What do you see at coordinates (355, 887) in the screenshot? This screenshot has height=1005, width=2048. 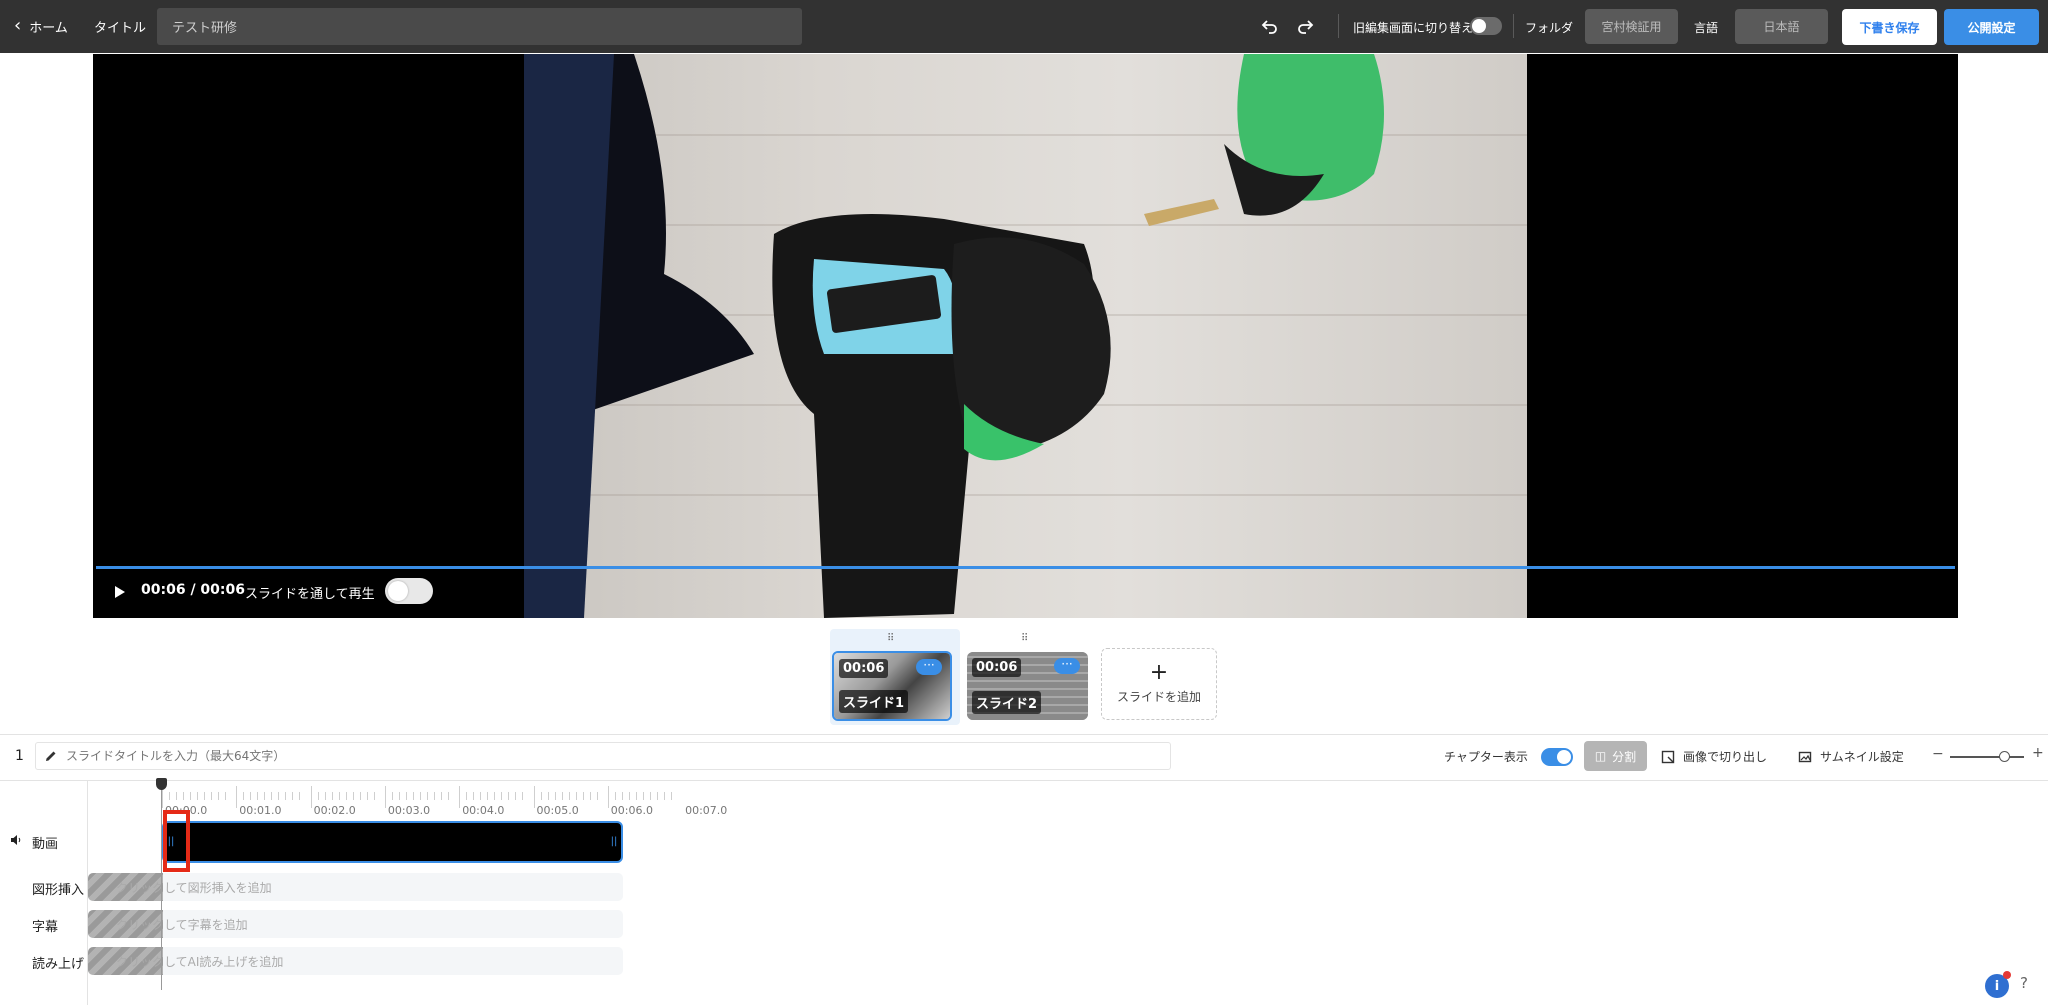 I see `add-shape-row: クリックして図形挿入を追加` at bounding box center [355, 887].